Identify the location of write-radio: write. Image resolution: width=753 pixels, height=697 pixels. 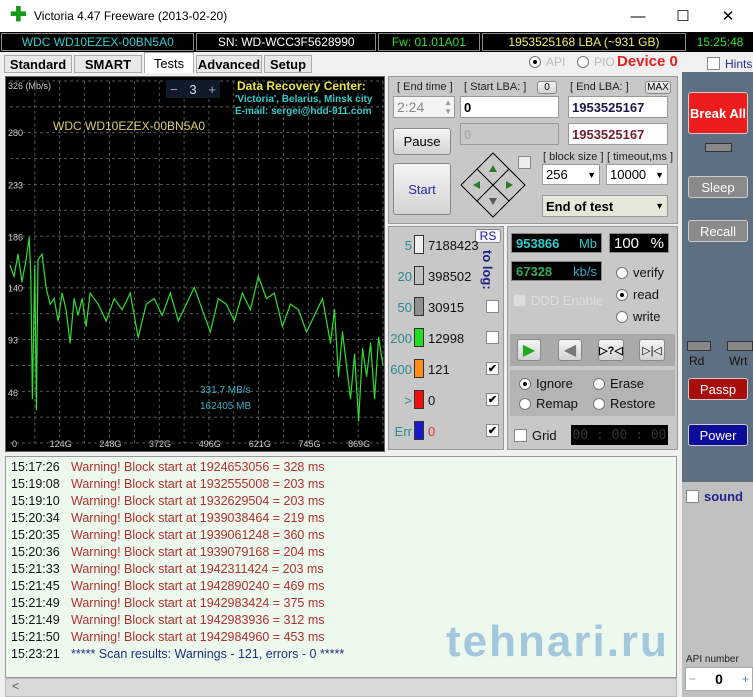
(638, 316).